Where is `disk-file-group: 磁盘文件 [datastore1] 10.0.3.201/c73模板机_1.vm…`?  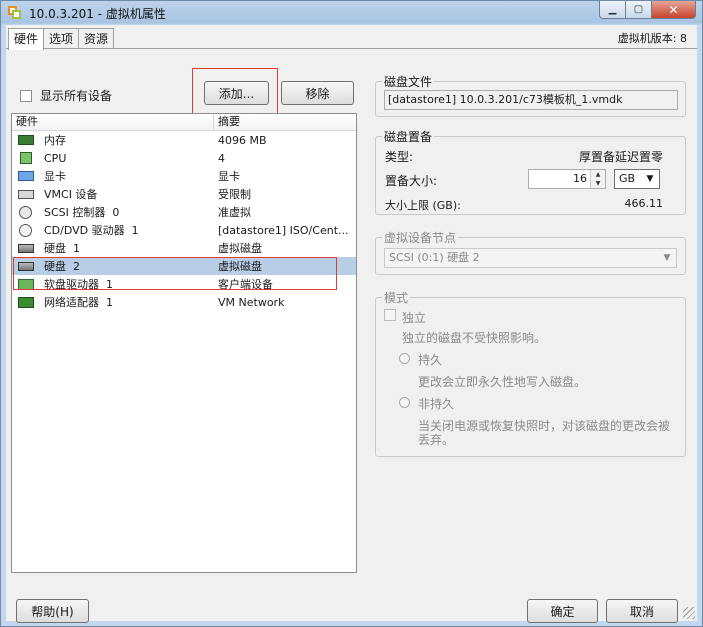
disk-file-group: 磁盘文件 [datastore1] 10.0.3.201/c73模板机_1.vm… is located at coordinates (530, 95).